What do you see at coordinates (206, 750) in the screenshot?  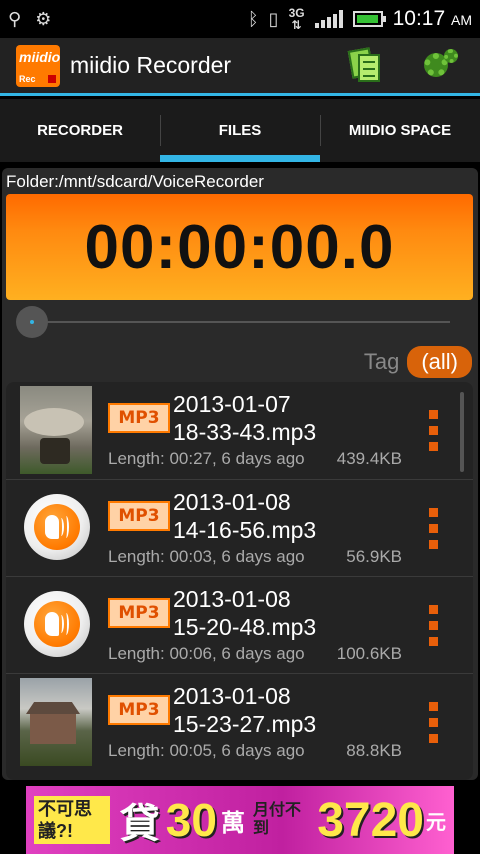 I see `file-meta: Length: 00:05, 6 days ago` at bounding box center [206, 750].